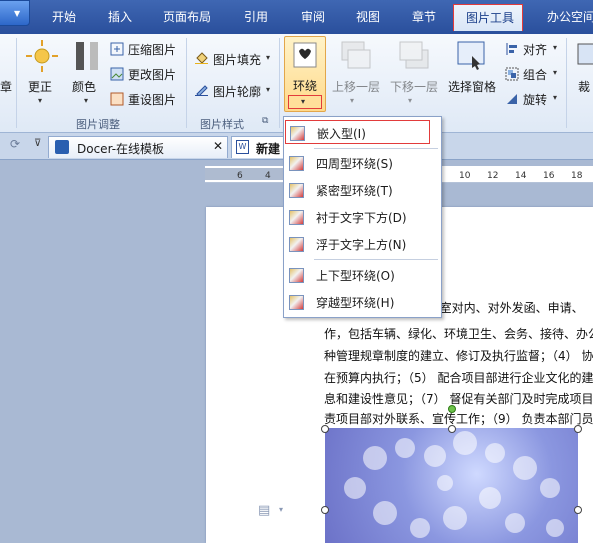  I want to click on chevron-down-icon: ▼, so click(17, 13).